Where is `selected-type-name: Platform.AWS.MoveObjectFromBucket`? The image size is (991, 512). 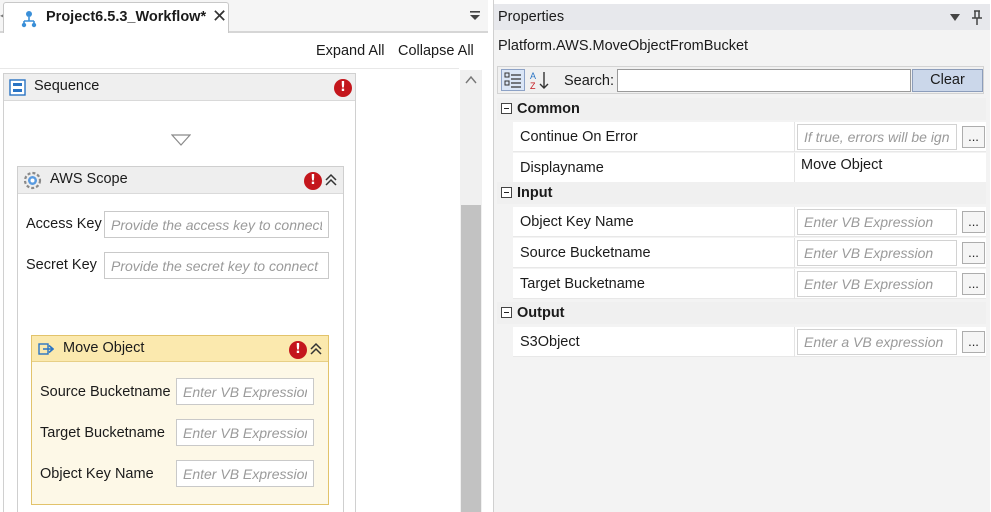
selected-type-name: Platform.AWS.MoveObjectFromBucket is located at coordinates (623, 46).